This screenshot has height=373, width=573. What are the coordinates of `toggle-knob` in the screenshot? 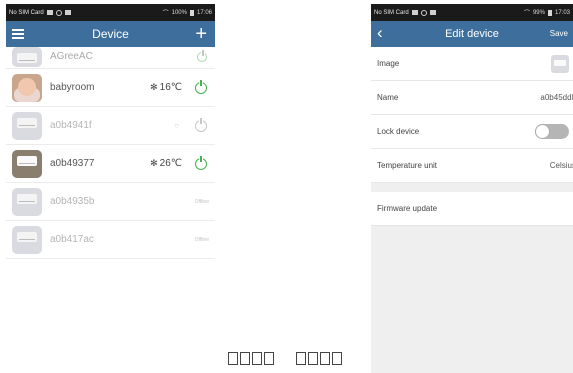 It's located at (542, 131).